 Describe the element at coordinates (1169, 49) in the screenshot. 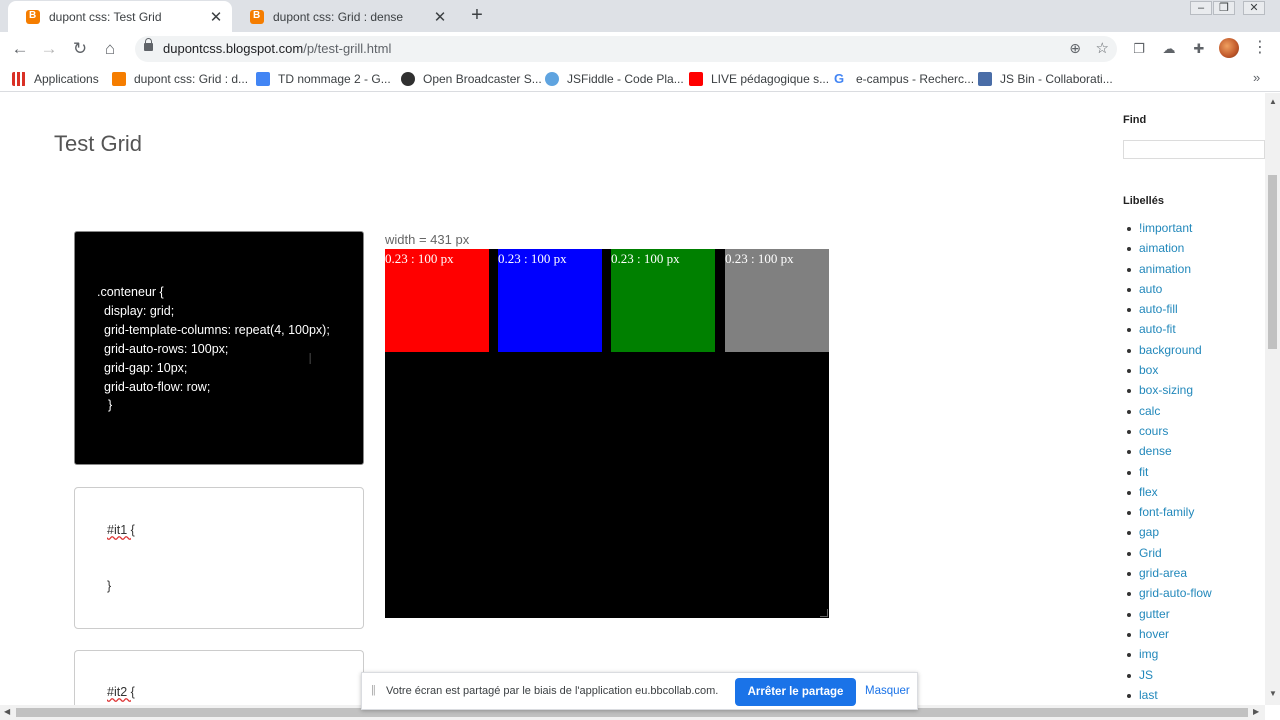

I see `cloud-extension-icon: ☁` at that location.